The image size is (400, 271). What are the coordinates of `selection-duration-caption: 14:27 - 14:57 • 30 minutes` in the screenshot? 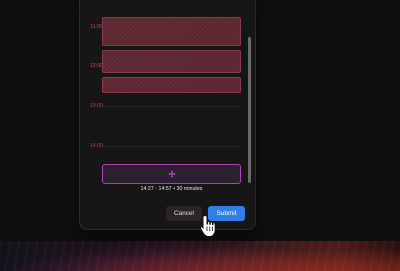 It's located at (171, 189).